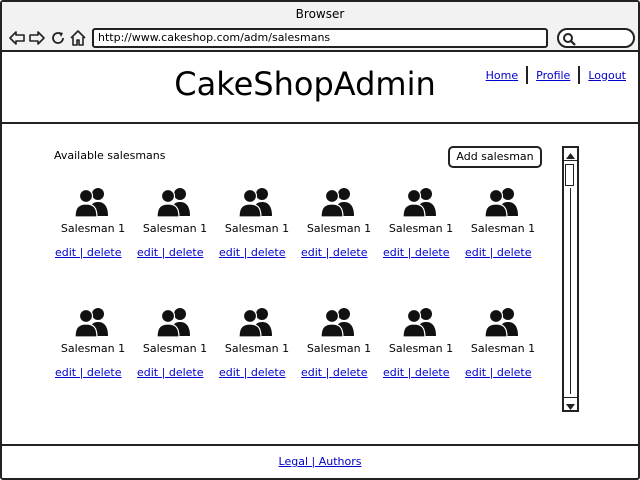  I want to click on logout-link: Logout, so click(607, 75).